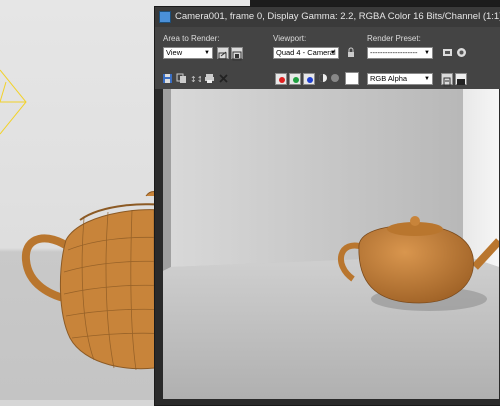  I want to click on green-channel-icon, so click(296, 80).